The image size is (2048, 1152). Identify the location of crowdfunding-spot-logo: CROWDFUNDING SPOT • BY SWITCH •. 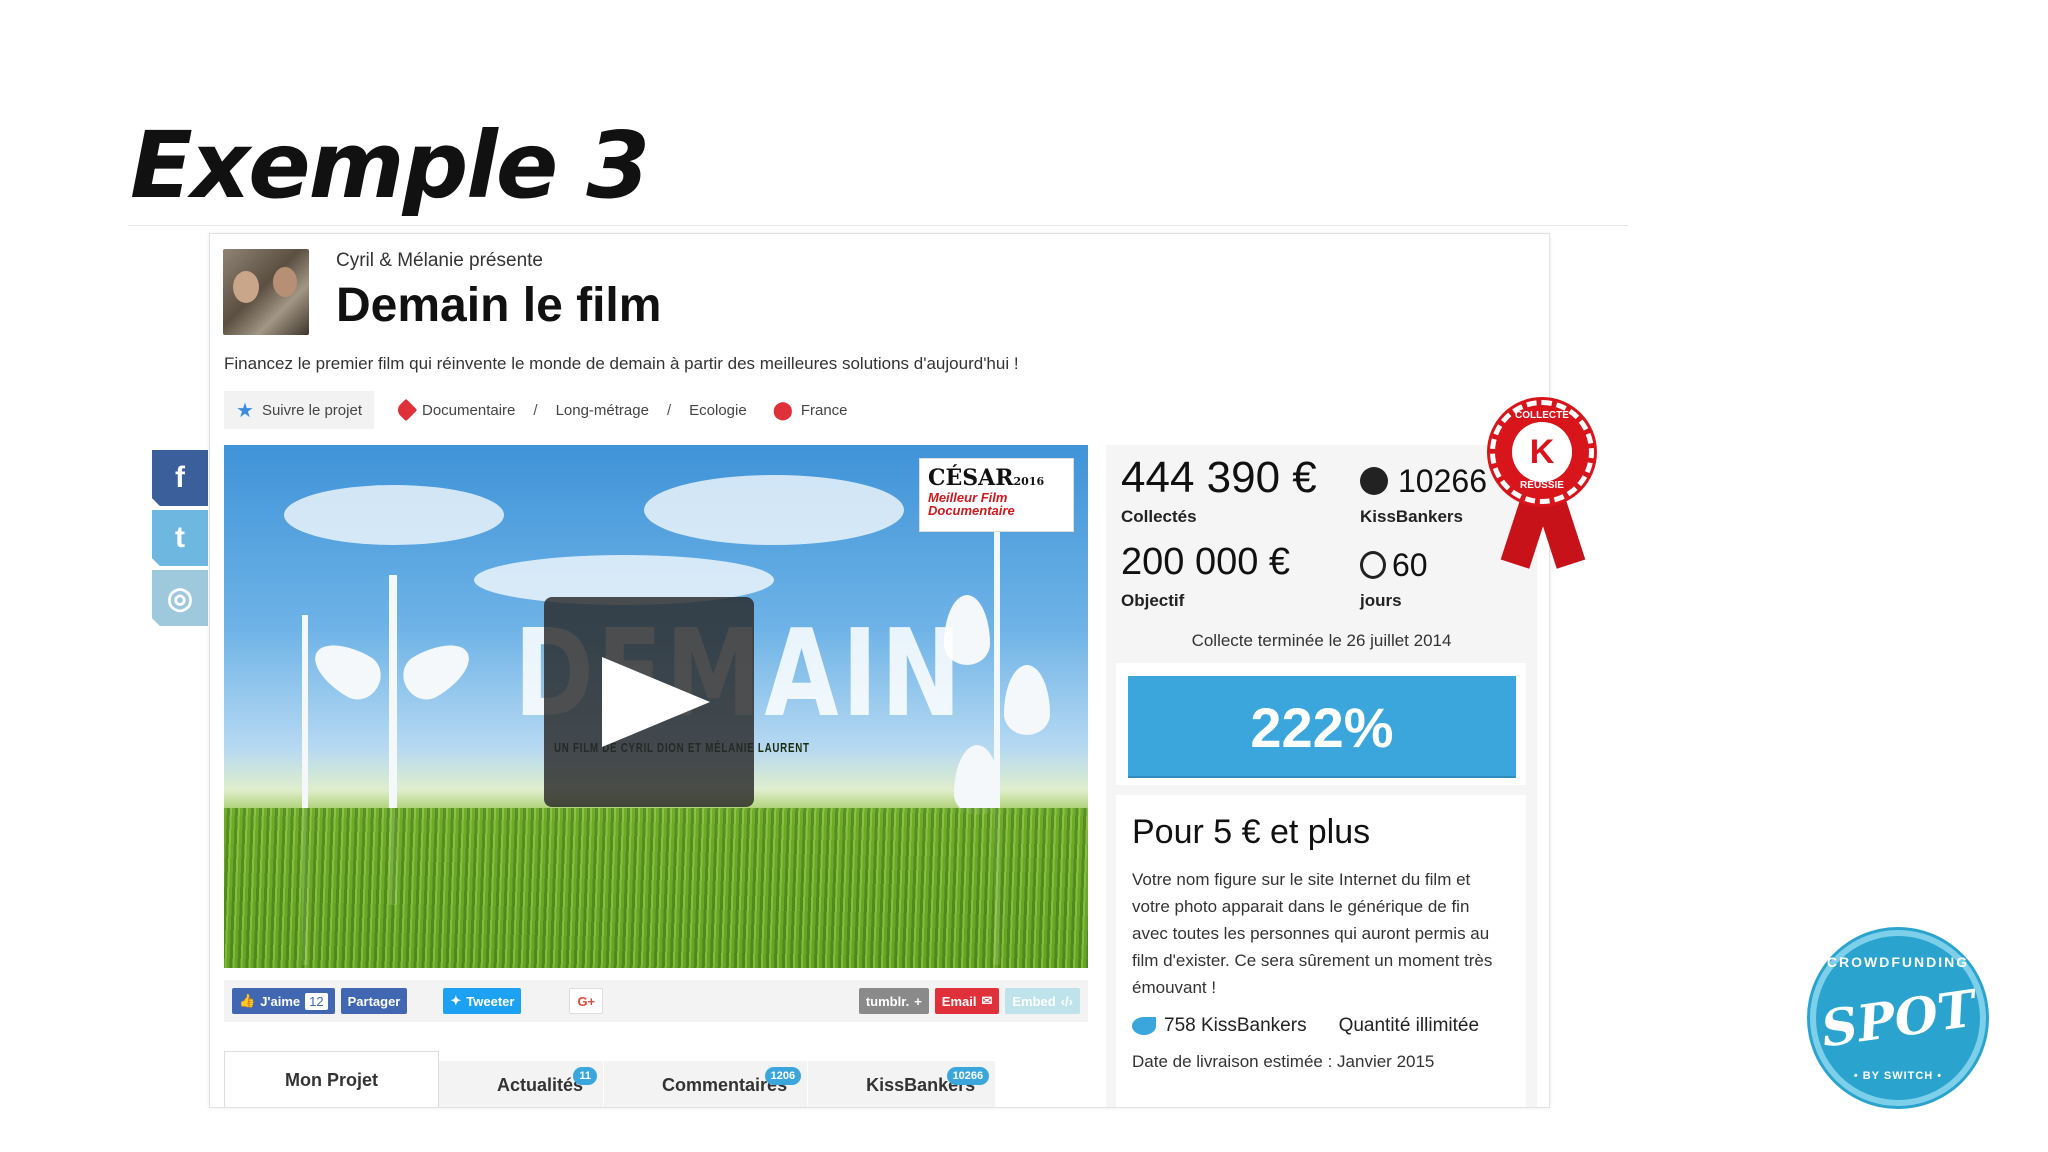
(1898, 1018).